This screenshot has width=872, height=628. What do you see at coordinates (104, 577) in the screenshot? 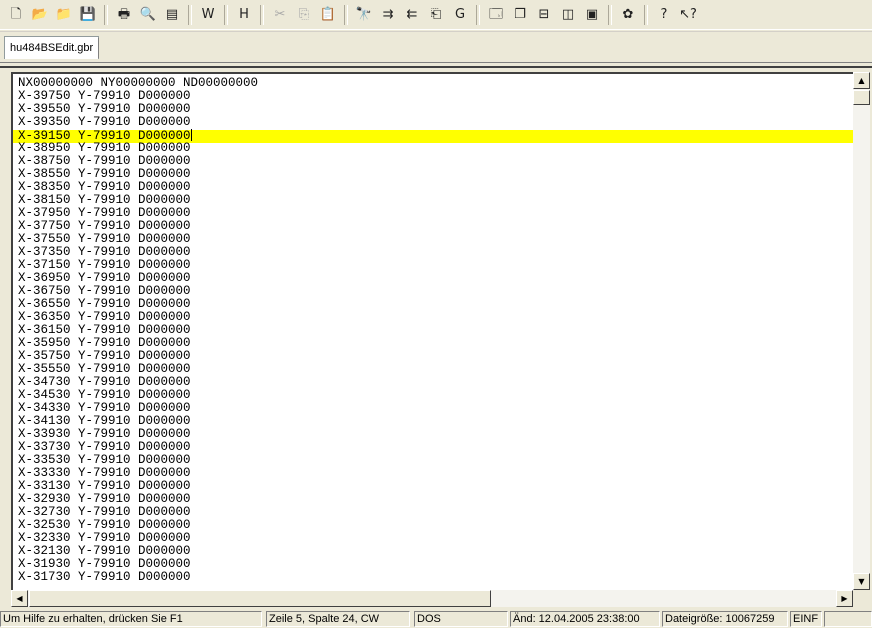
I see `editor-line: X-31730 Y-79910 D000000` at bounding box center [104, 577].